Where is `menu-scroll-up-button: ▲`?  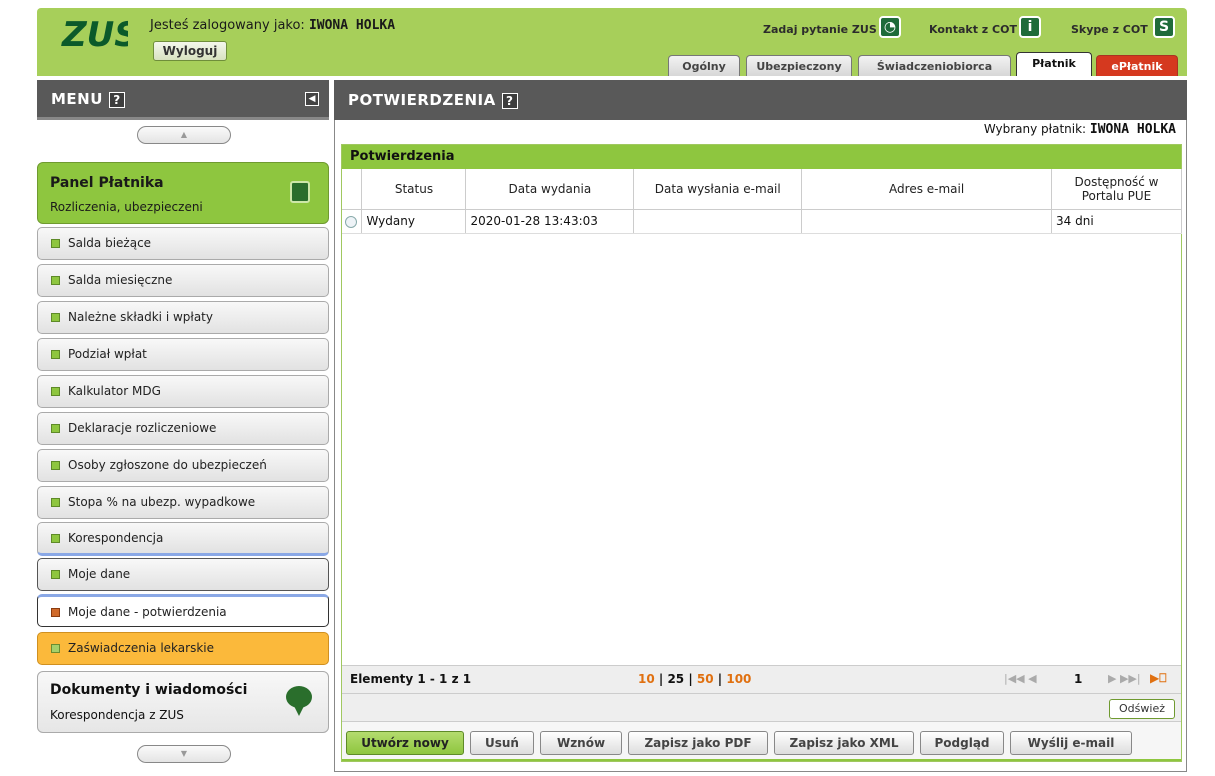
menu-scroll-up-button: ▲ is located at coordinates (184, 135).